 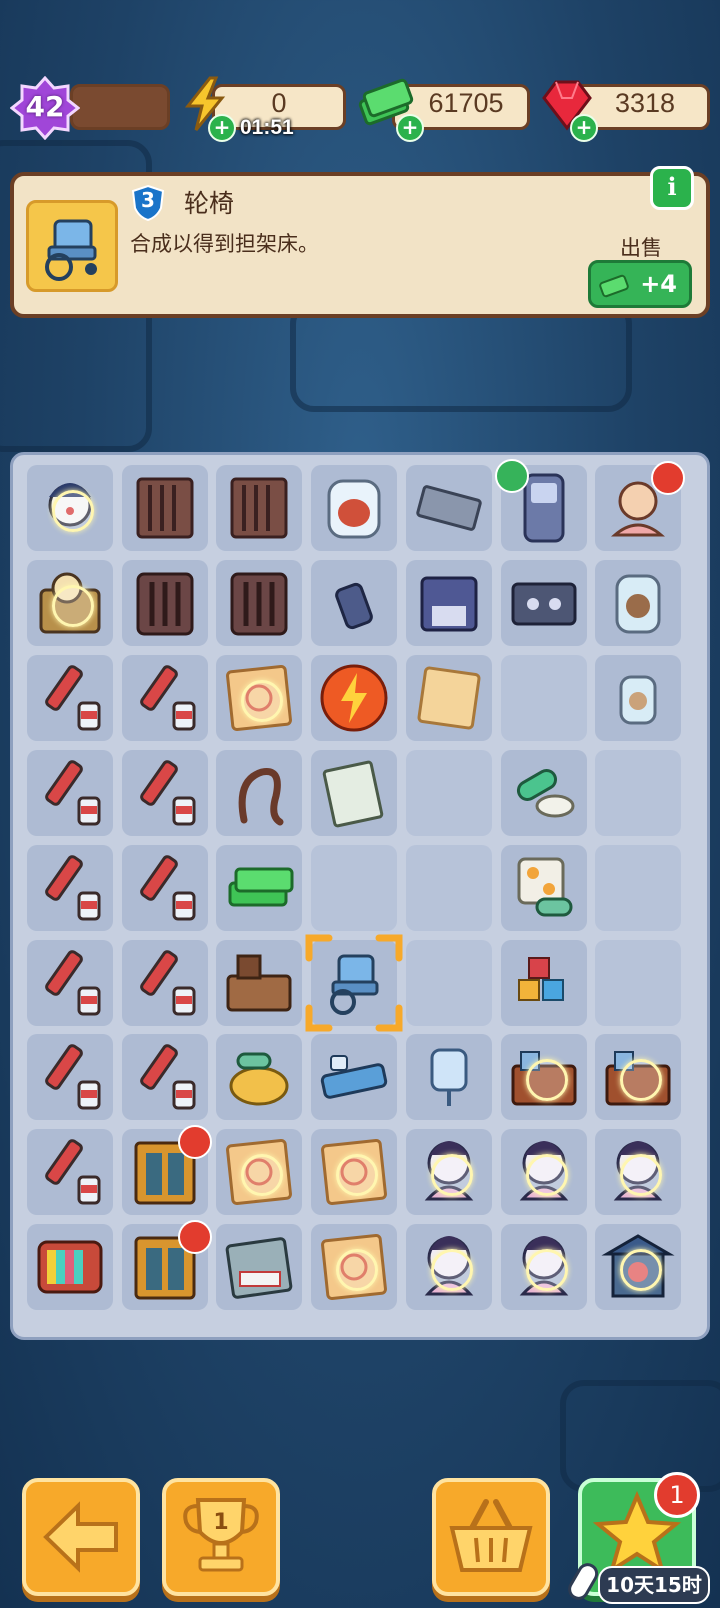 What do you see at coordinates (543, 792) in the screenshot?
I see `board-cell-pills` at bounding box center [543, 792].